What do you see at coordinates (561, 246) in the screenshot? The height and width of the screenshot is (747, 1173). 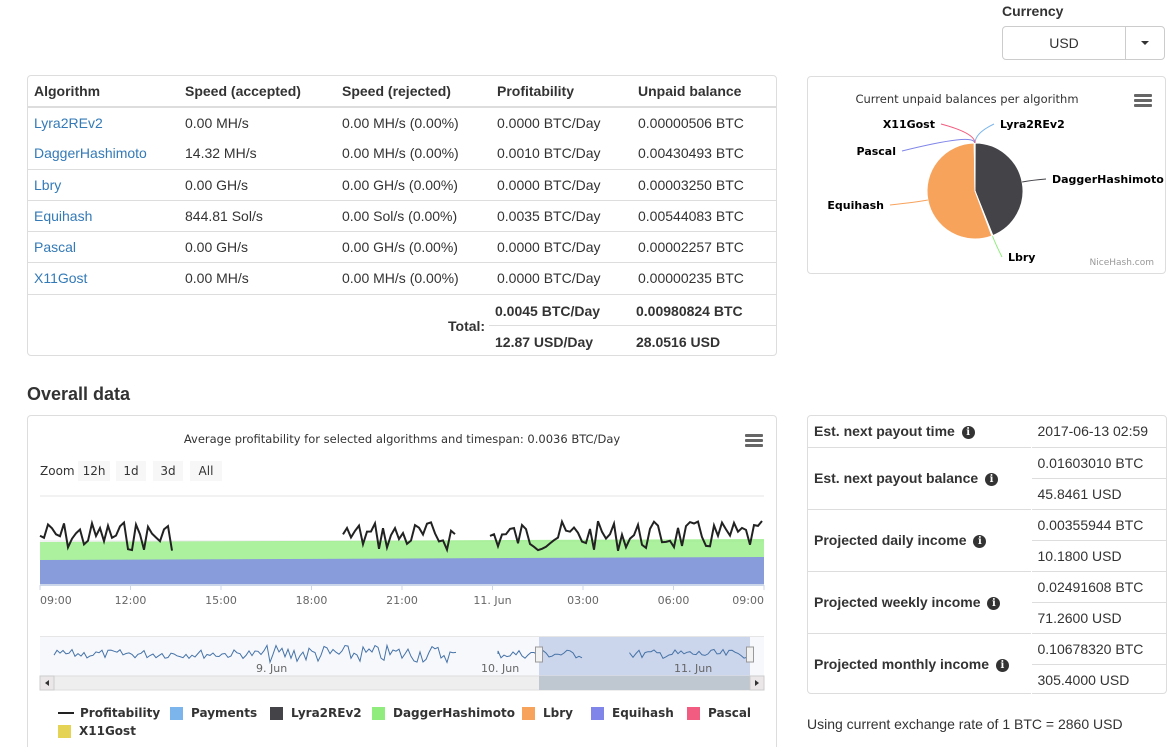 I see `profitability-cell: 0.0000 BTC/Day` at bounding box center [561, 246].